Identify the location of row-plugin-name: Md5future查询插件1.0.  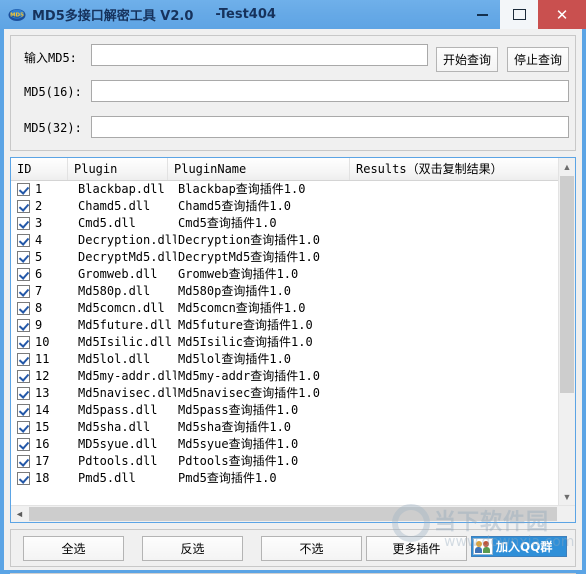
(245, 325).